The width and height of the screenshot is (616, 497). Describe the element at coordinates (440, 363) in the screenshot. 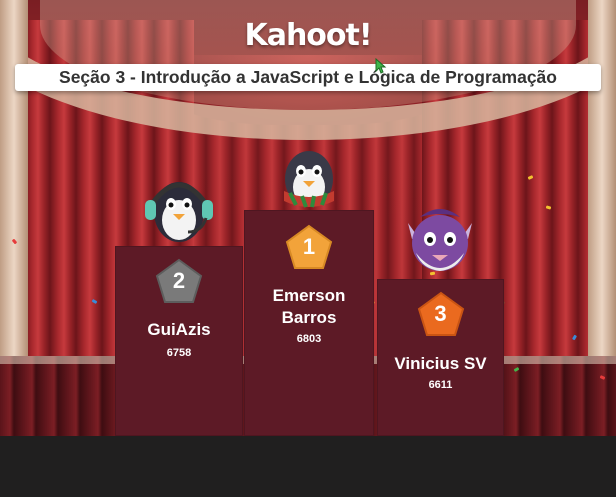

I see `player-name: Vinicius SV` at that location.